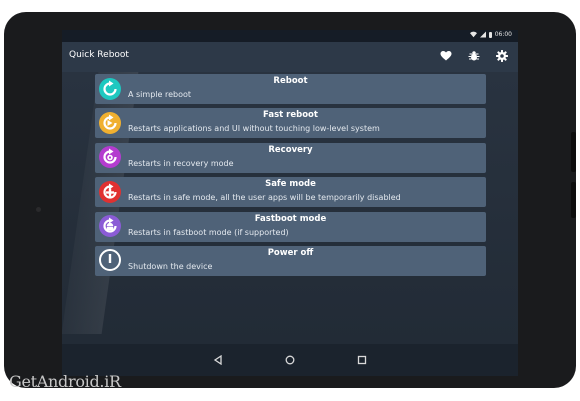  What do you see at coordinates (362, 360) in the screenshot?
I see `recents-square-icon` at bounding box center [362, 360].